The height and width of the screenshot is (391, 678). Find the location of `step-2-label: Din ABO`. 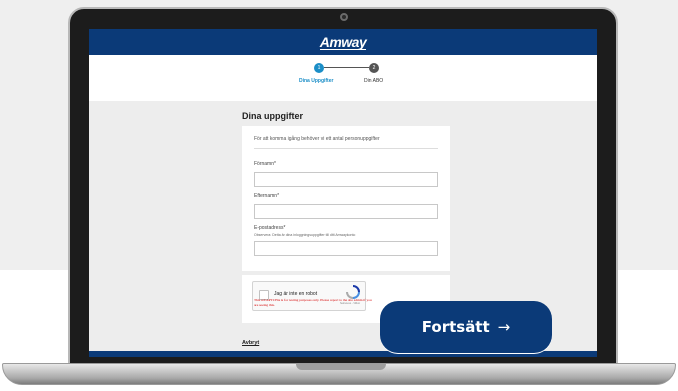

step-2-label: Din ABO is located at coordinates (374, 81).